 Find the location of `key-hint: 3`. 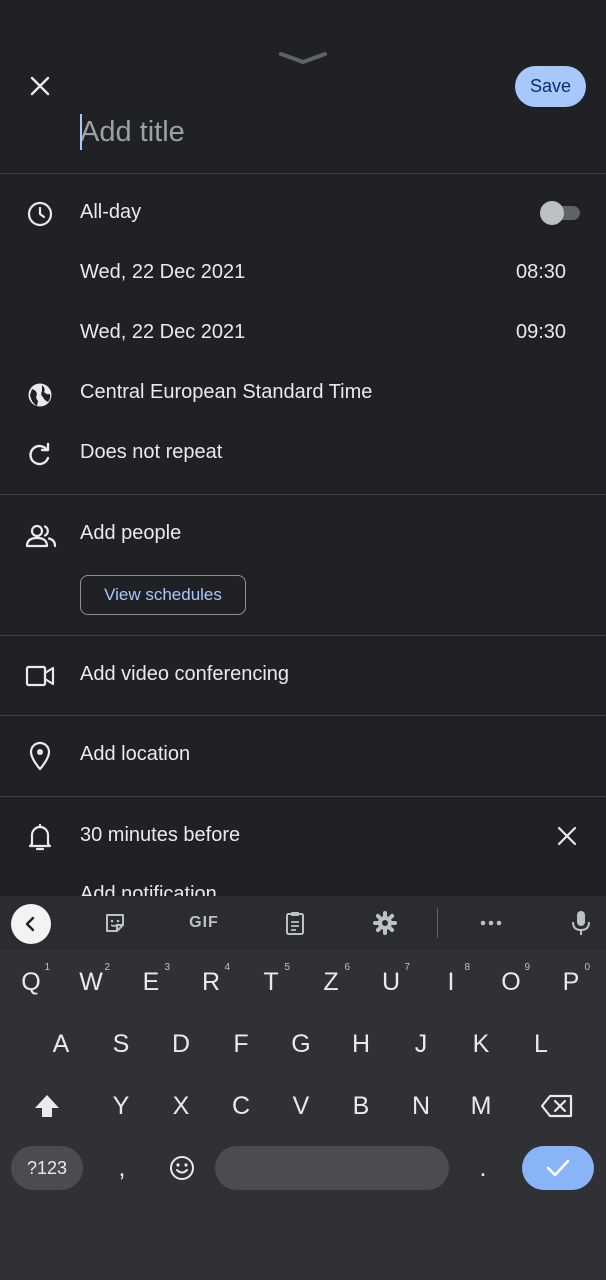

key-hint: 3 is located at coordinates (167, 967).